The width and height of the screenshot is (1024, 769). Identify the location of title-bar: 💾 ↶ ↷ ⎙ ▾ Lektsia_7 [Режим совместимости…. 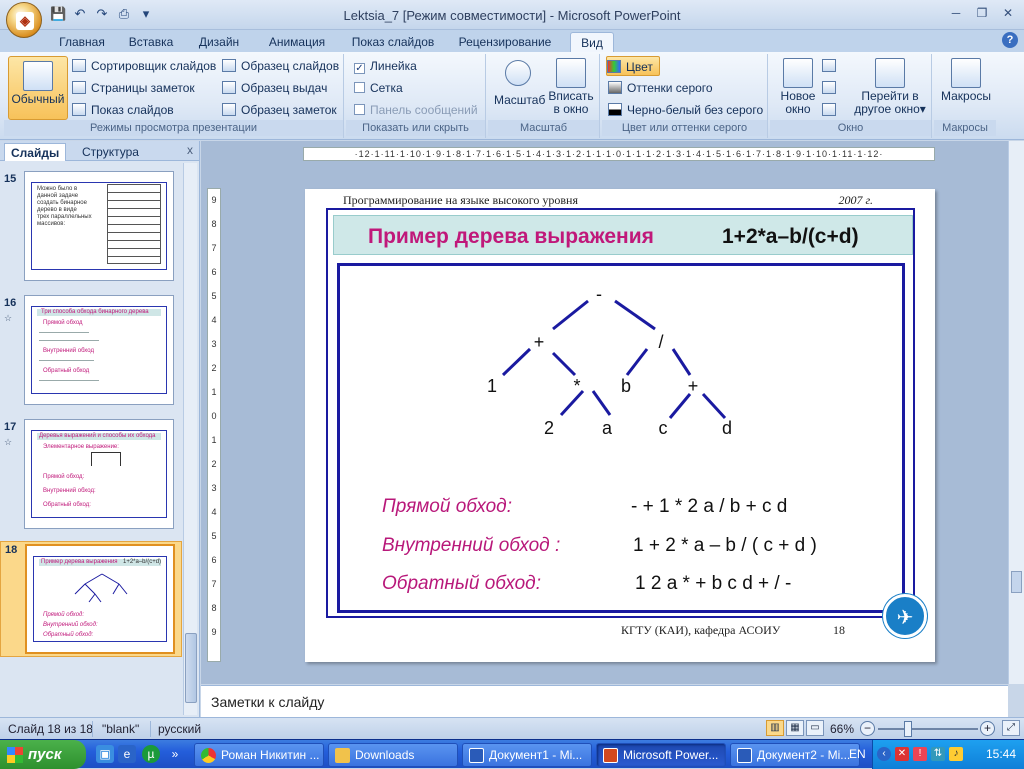
(512, 15).